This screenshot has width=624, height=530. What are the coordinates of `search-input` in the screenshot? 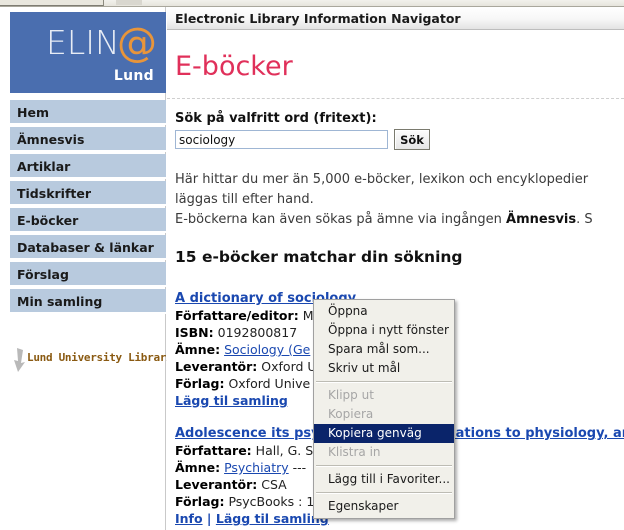 It's located at (281, 139).